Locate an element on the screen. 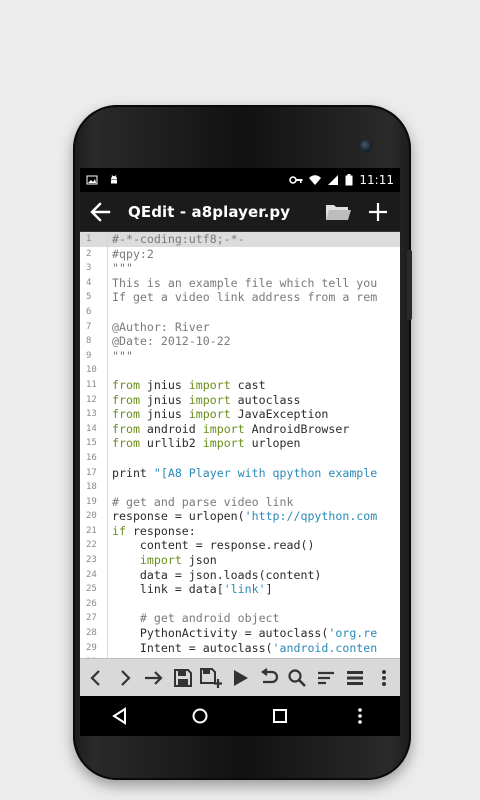  code-line: 27 # get android object is located at coordinates (240, 619).